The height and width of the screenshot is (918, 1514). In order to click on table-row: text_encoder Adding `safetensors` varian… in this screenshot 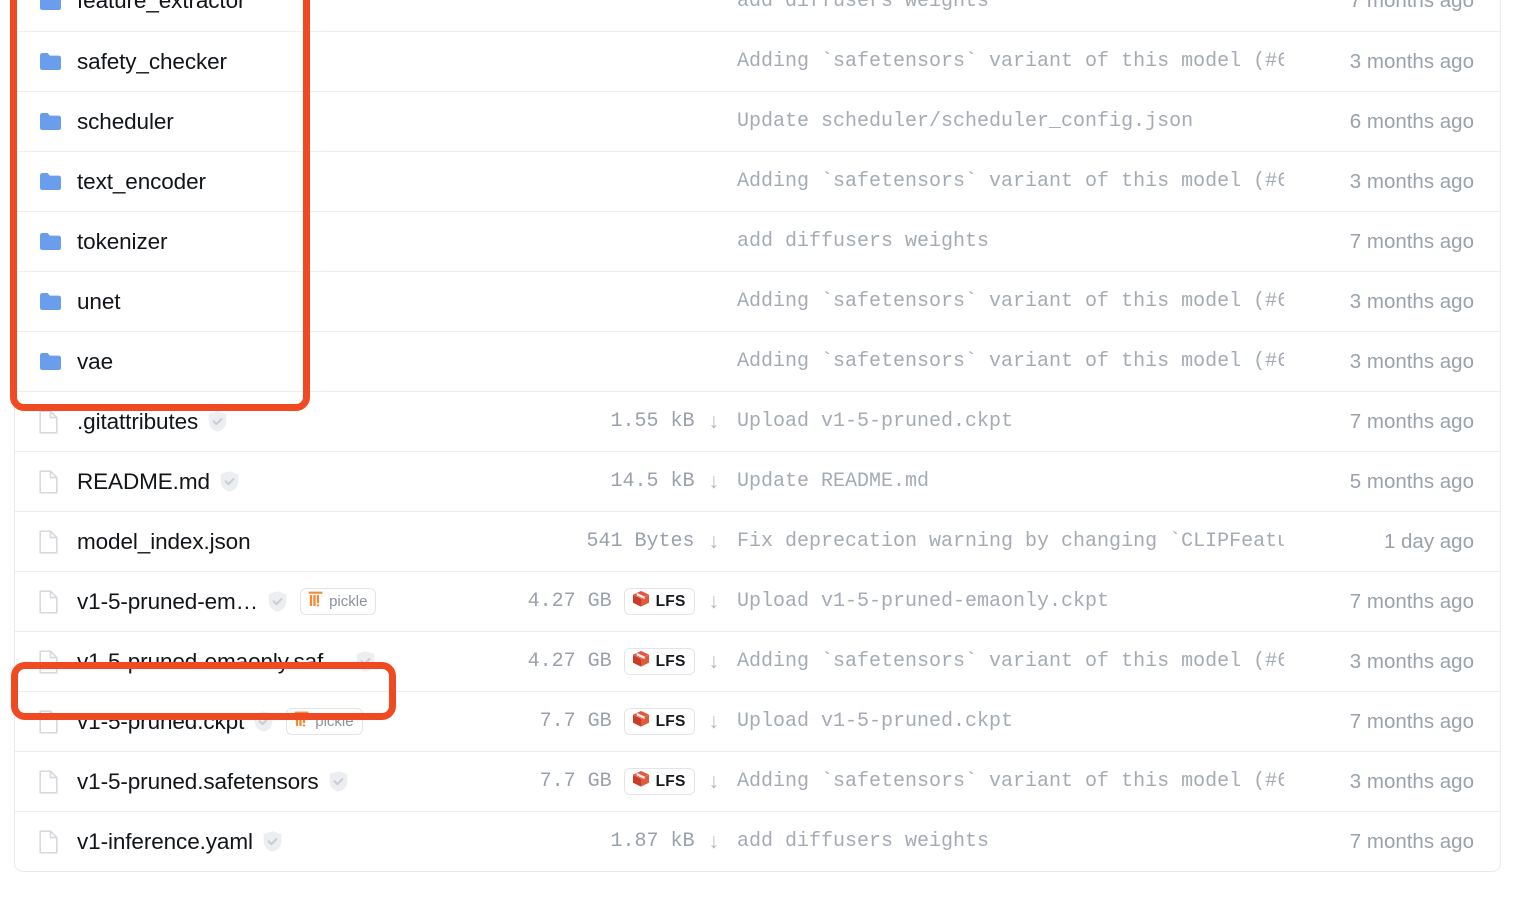, I will do `click(757, 181)`.